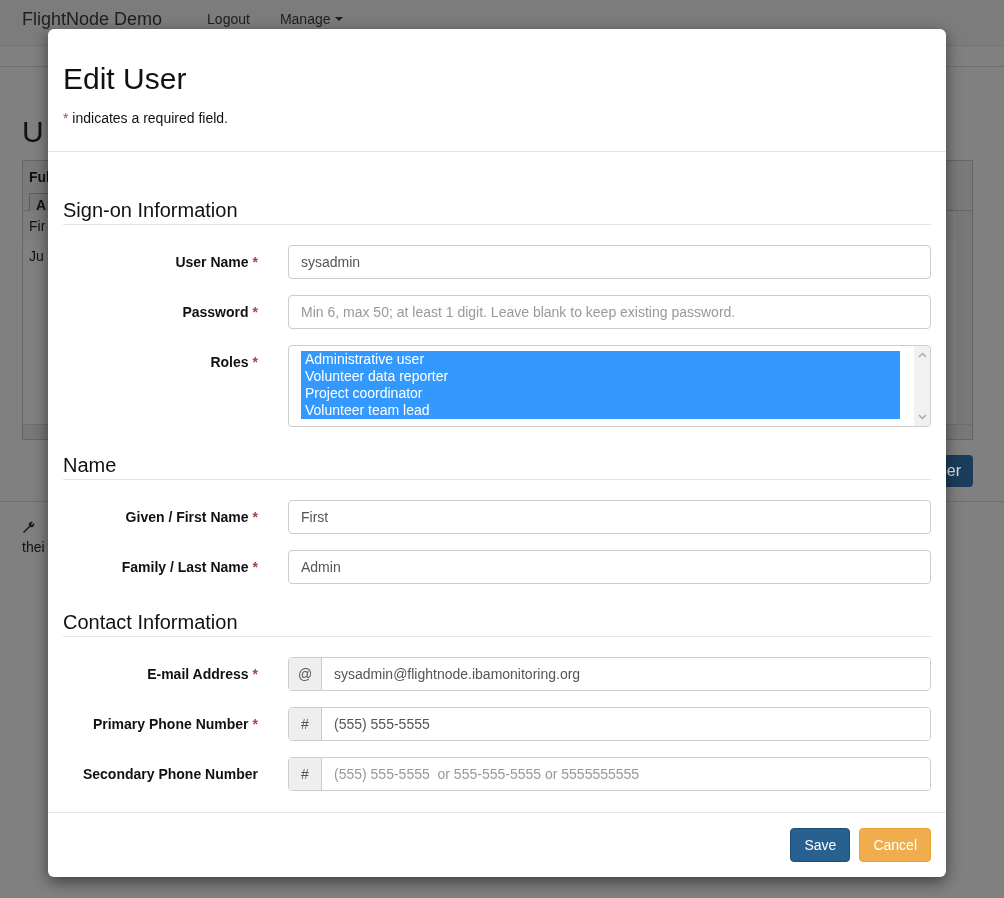  Describe the element at coordinates (37, 226) in the screenshot. I see `table-cell: Fir` at that location.